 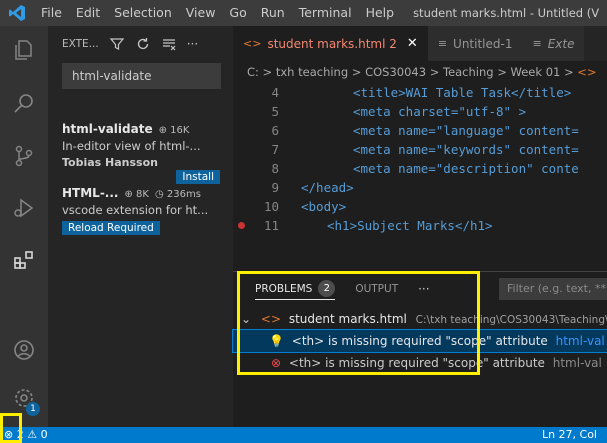 What do you see at coordinates (327, 288) in the screenshot?
I see `problems-count-badge: 2` at bounding box center [327, 288].